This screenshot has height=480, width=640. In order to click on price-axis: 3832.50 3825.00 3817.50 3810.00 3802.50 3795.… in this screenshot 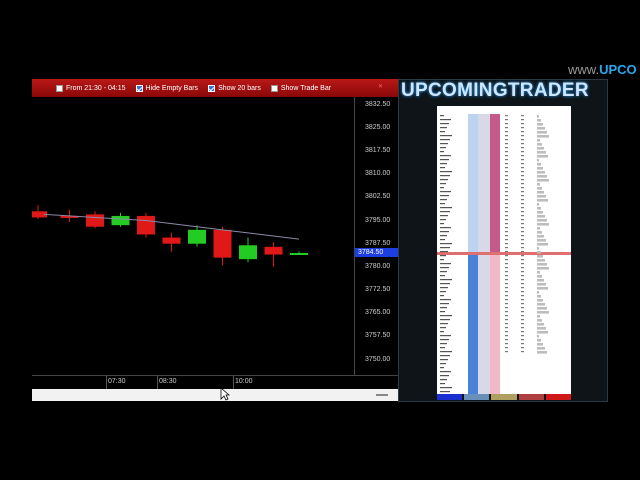, I will do `click(376, 236)`.